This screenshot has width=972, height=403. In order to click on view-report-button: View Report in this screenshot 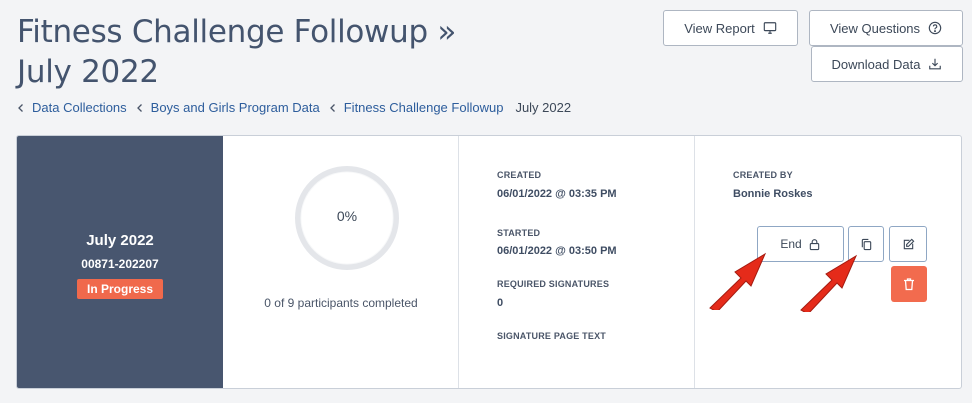, I will do `click(730, 28)`.